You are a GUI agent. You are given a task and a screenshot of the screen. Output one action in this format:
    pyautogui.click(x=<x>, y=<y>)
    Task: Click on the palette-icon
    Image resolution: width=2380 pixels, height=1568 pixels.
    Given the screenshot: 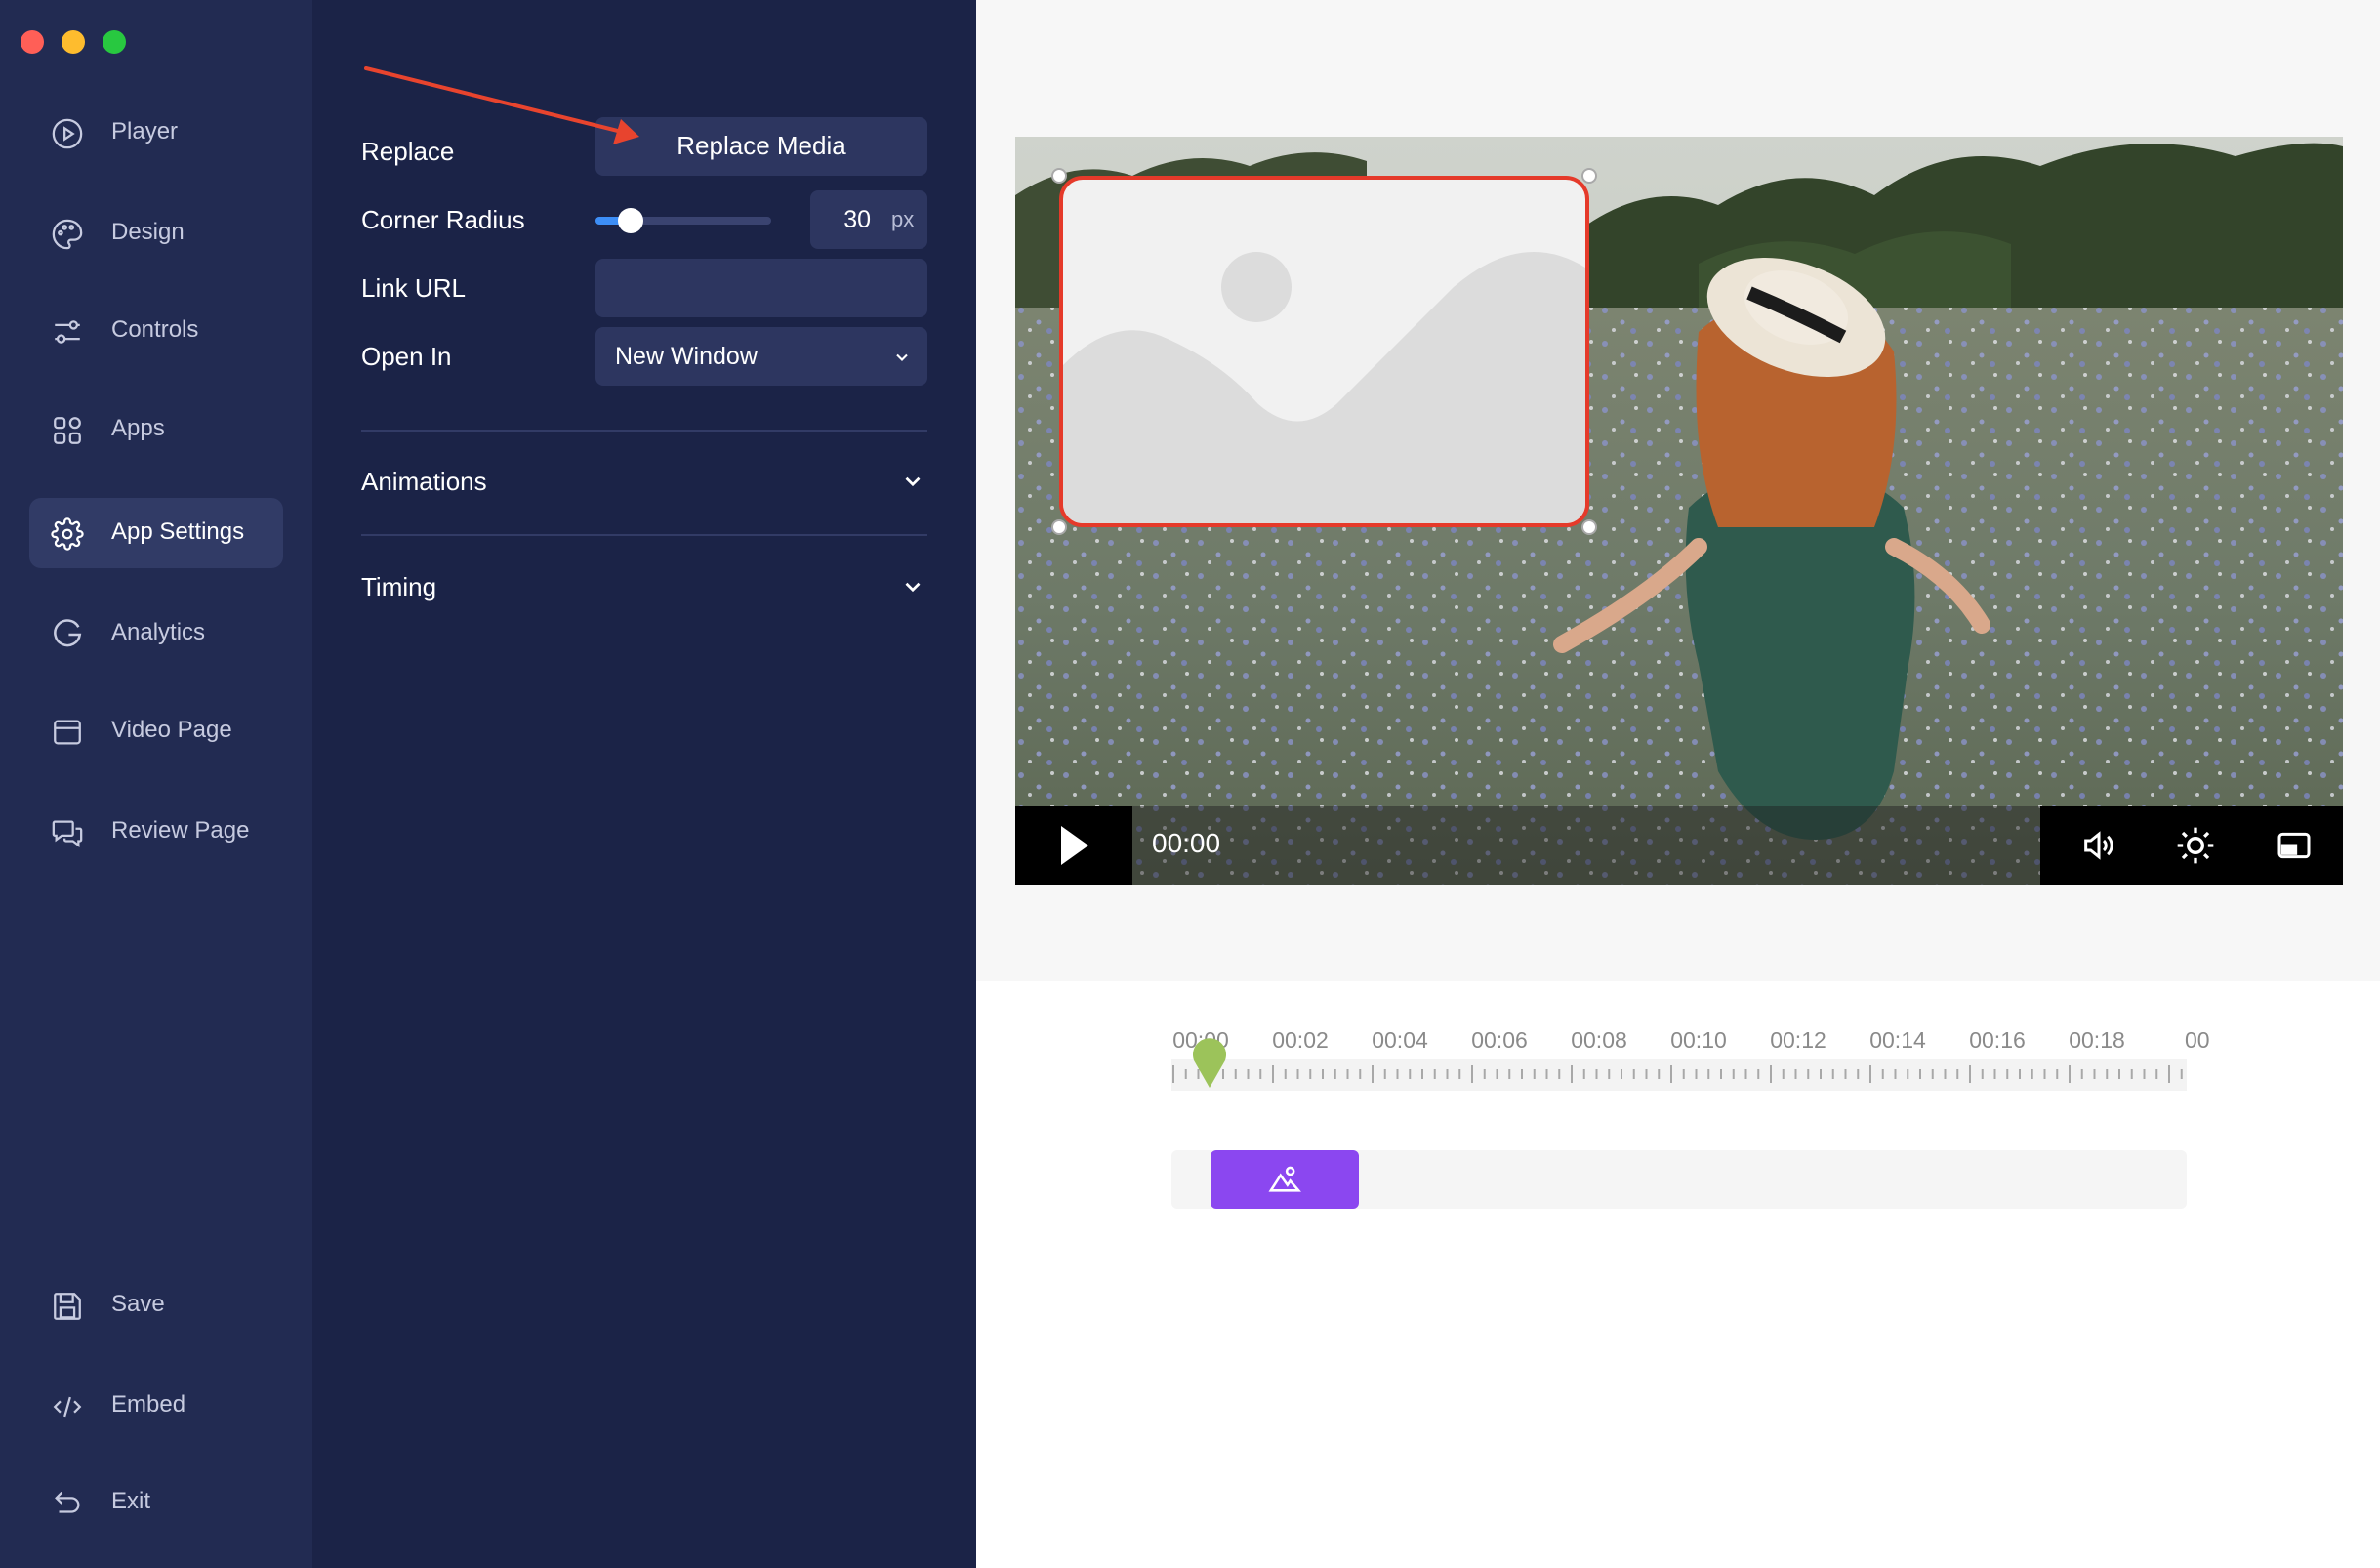 What is the action you would take?
    pyautogui.click(x=67, y=234)
    